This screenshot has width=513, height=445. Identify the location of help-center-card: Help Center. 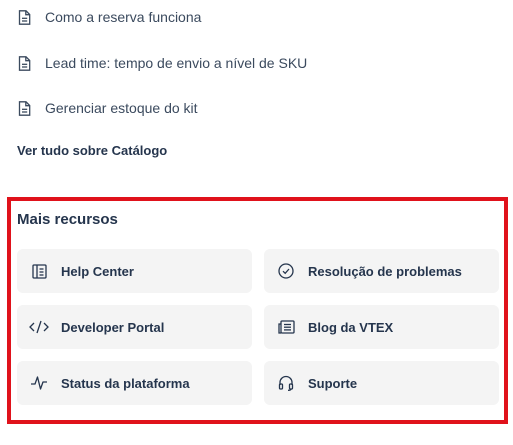
(134, 271).